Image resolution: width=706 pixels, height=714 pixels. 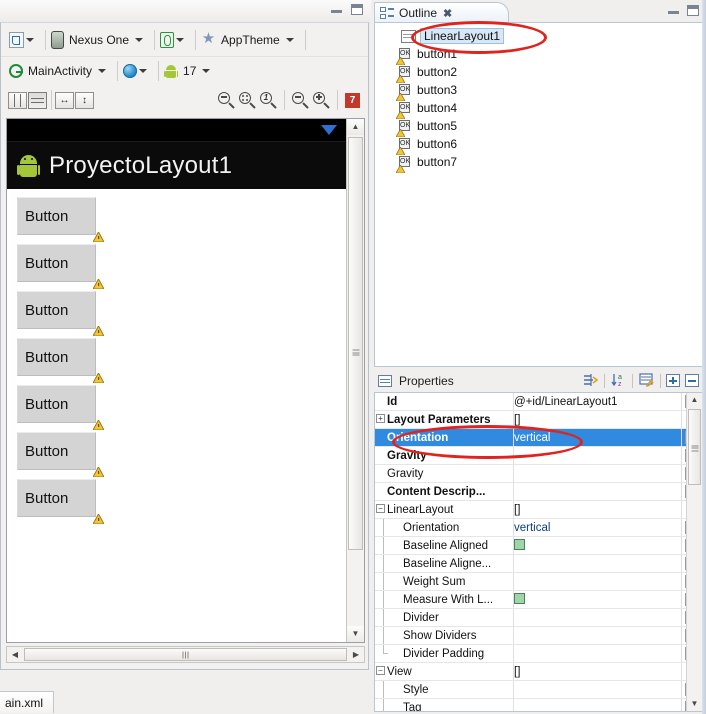 I want to click on property-value: @+id/LinearLayout1, so click(x=565, y=402).